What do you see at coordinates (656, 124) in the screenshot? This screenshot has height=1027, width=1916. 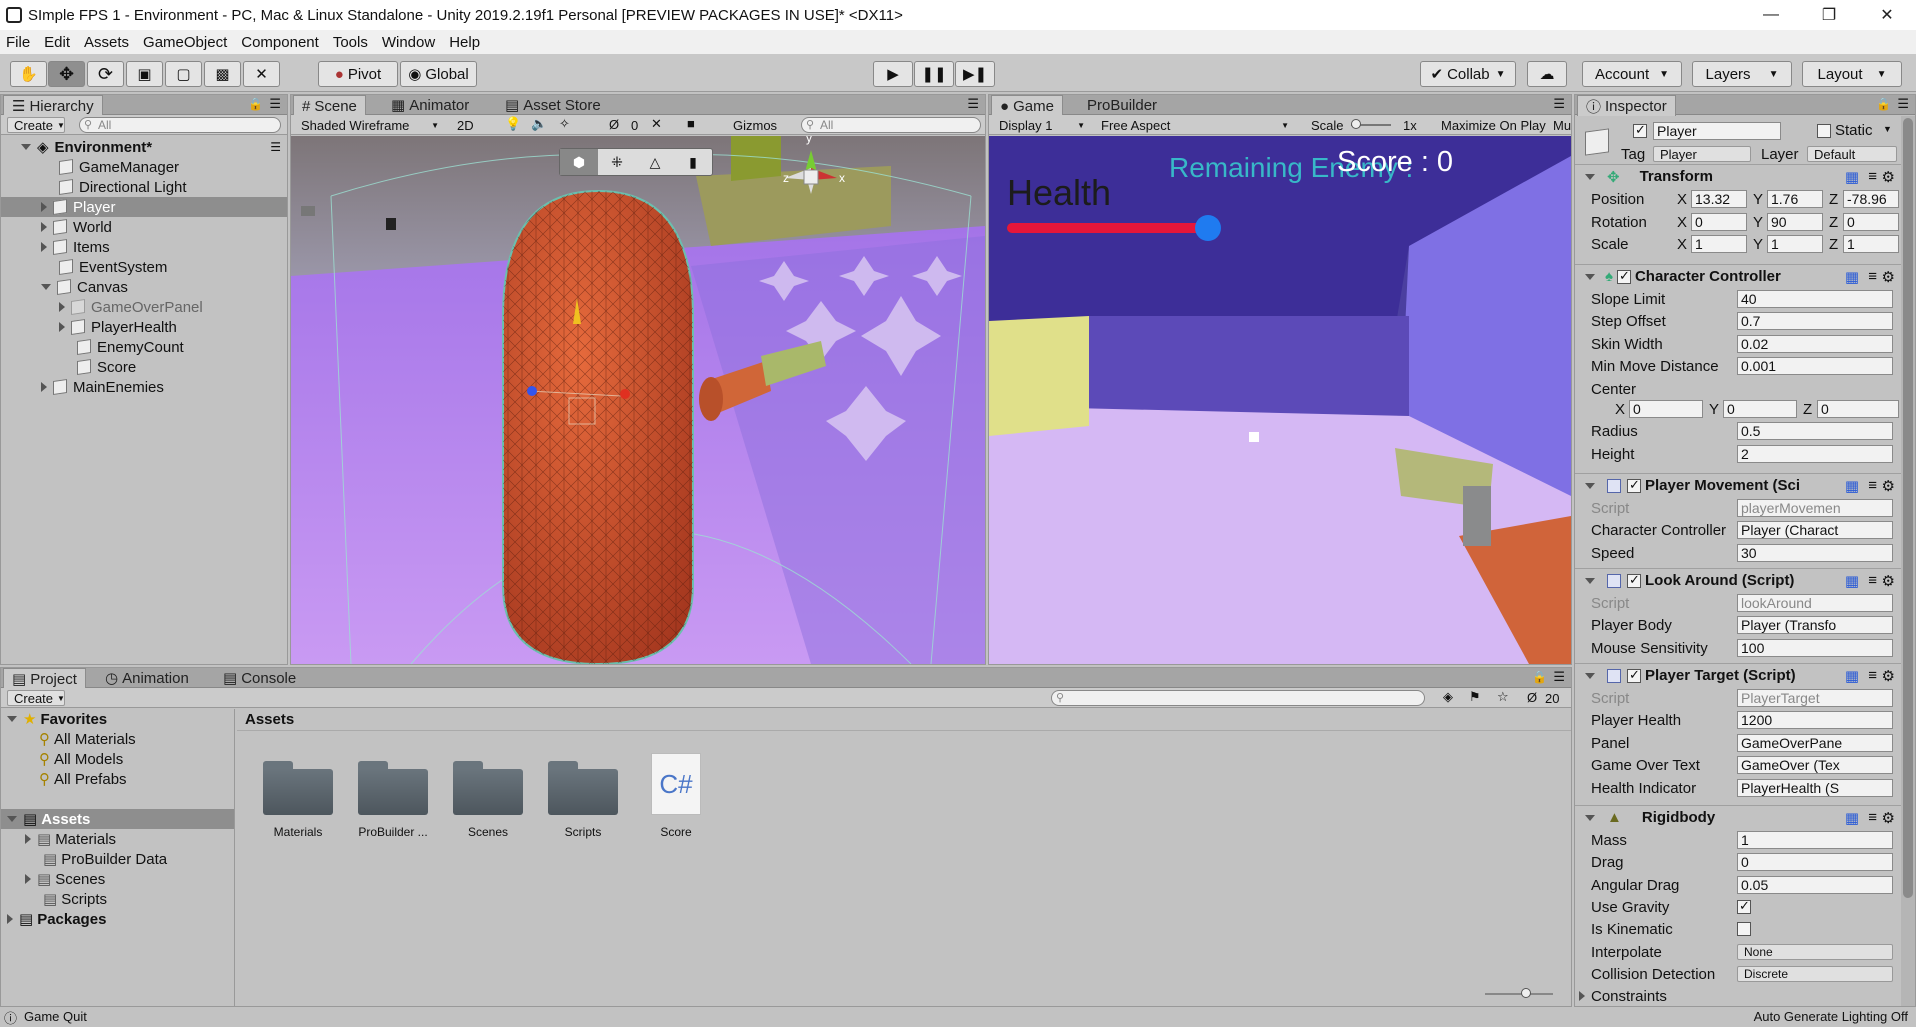 I see `scene-tools-icon: ✕` at bounding box center [656, 124].